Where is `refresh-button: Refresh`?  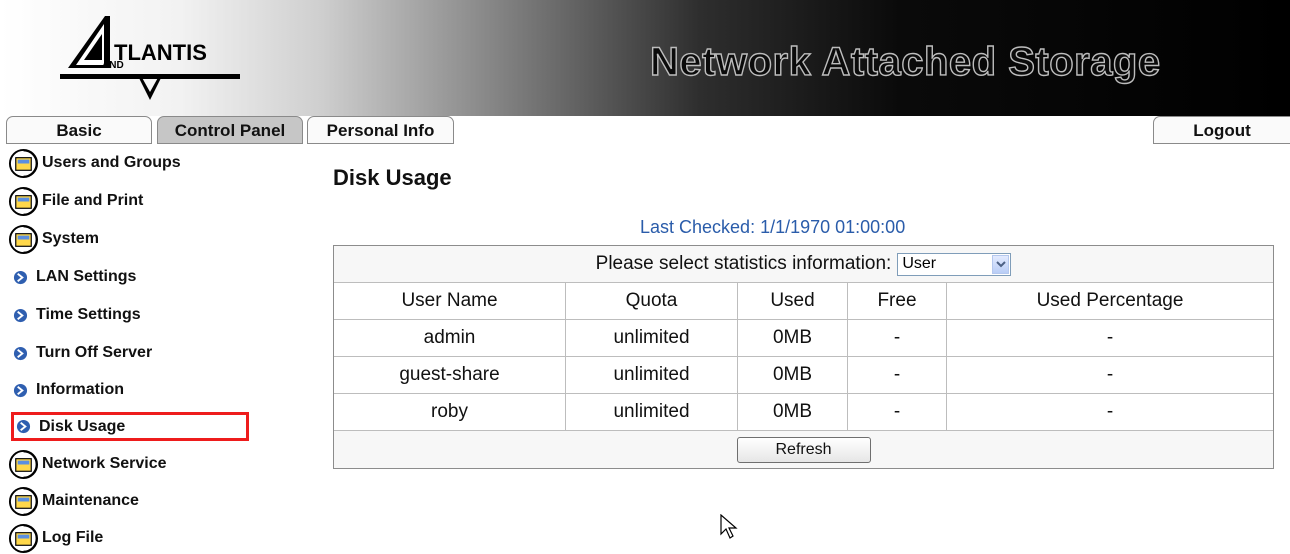 refresh-button: Refresh is located at coordinates (803, 449).